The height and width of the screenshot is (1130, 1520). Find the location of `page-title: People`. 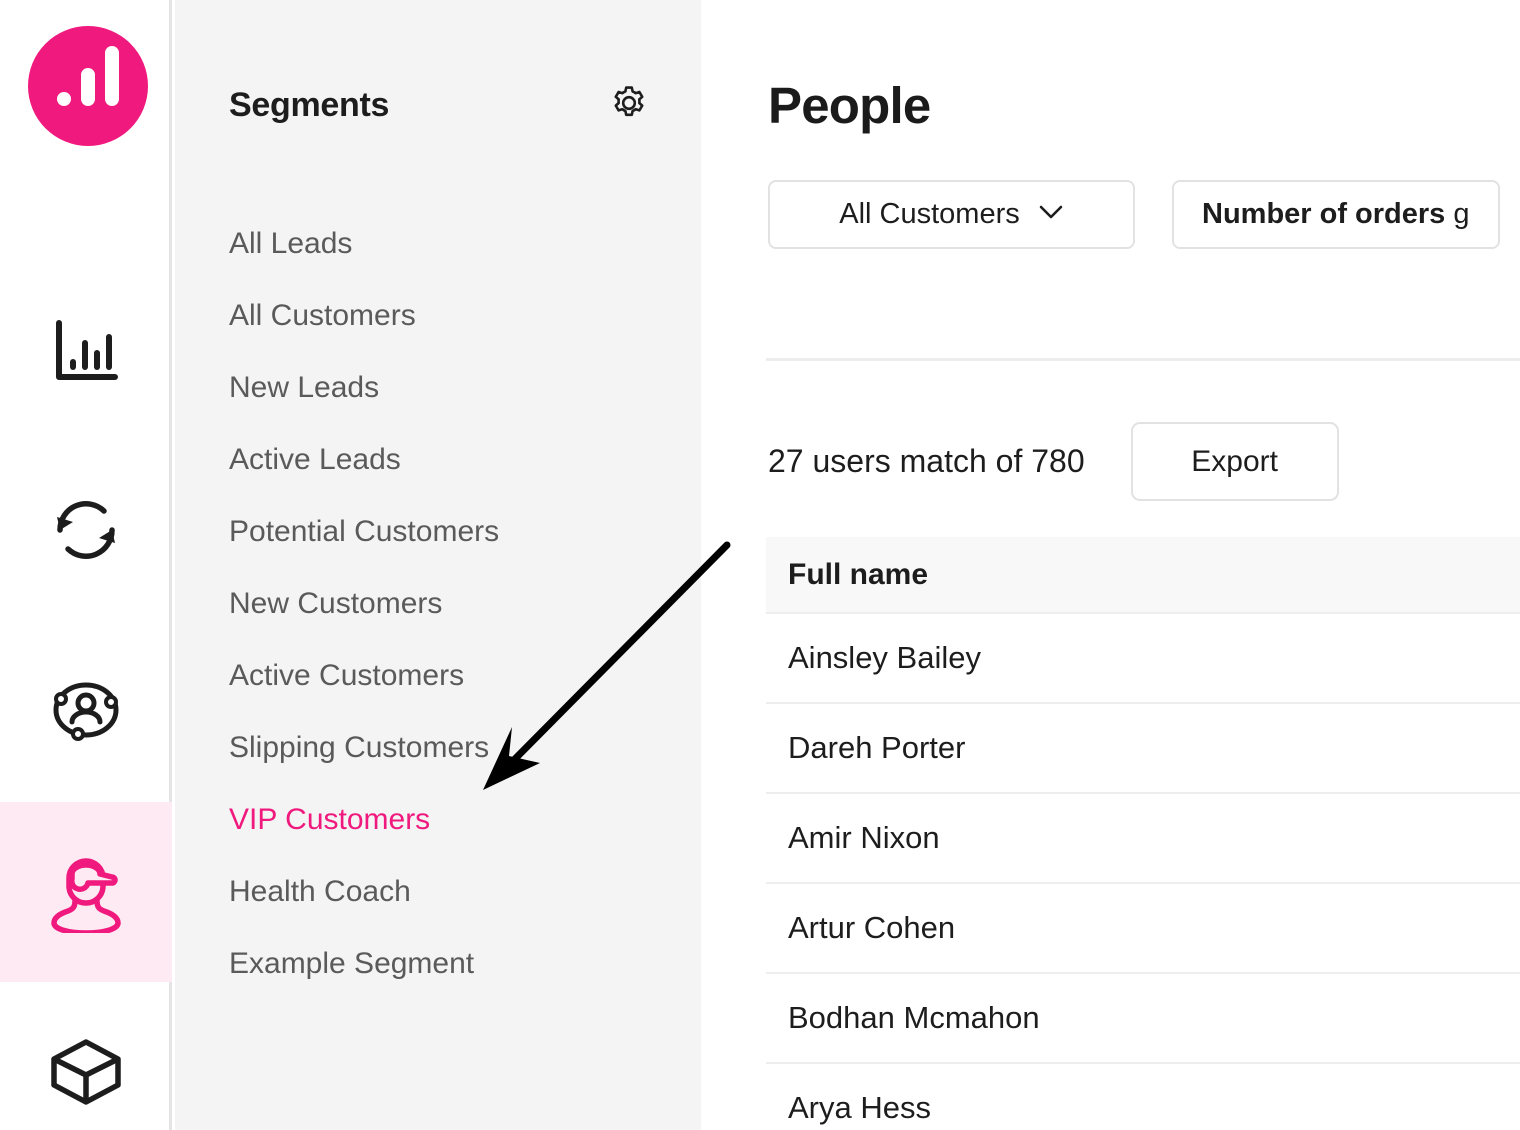

page-title: People is located at coordinates (849, 105).